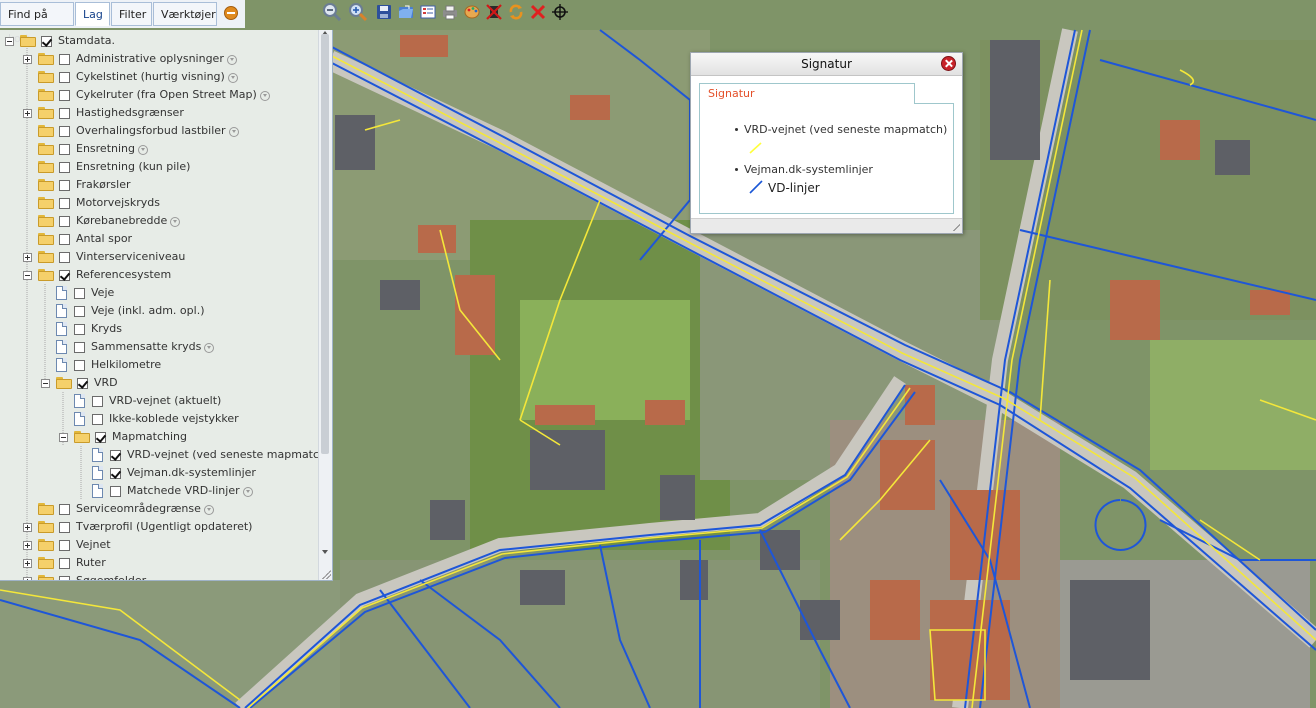  I want to click on tab-signatur: Signatur, so click(807, 93).